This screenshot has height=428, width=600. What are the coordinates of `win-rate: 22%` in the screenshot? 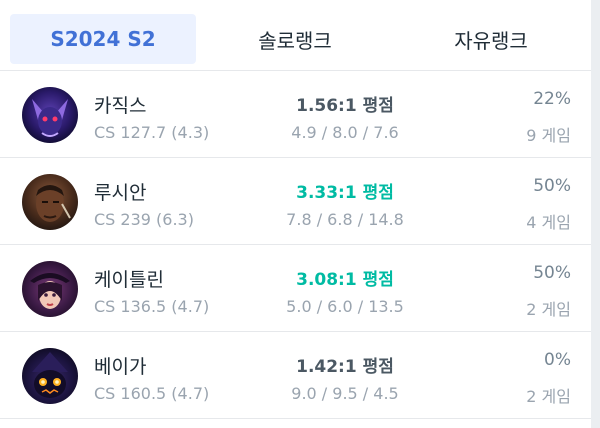 It's located at (552, 99).